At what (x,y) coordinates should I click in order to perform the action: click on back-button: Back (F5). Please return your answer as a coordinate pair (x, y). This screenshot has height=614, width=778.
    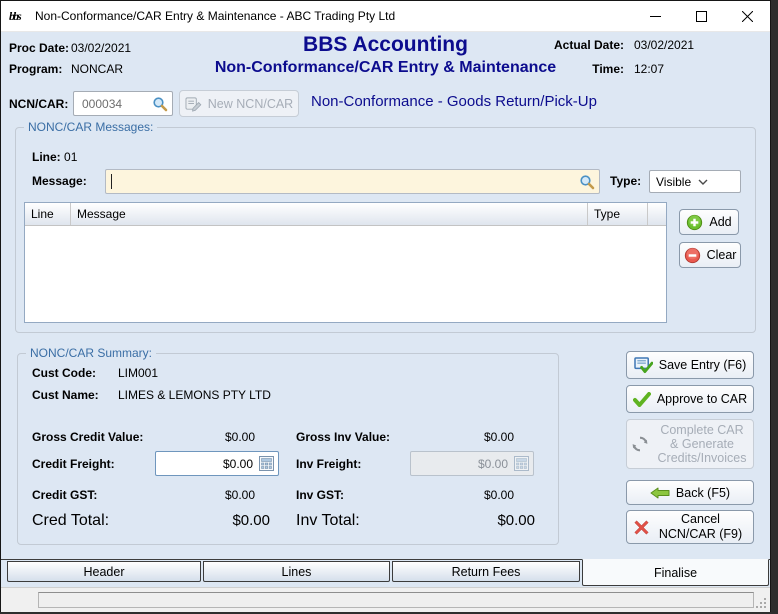
    Looking at the image, I should click on (690, 492).